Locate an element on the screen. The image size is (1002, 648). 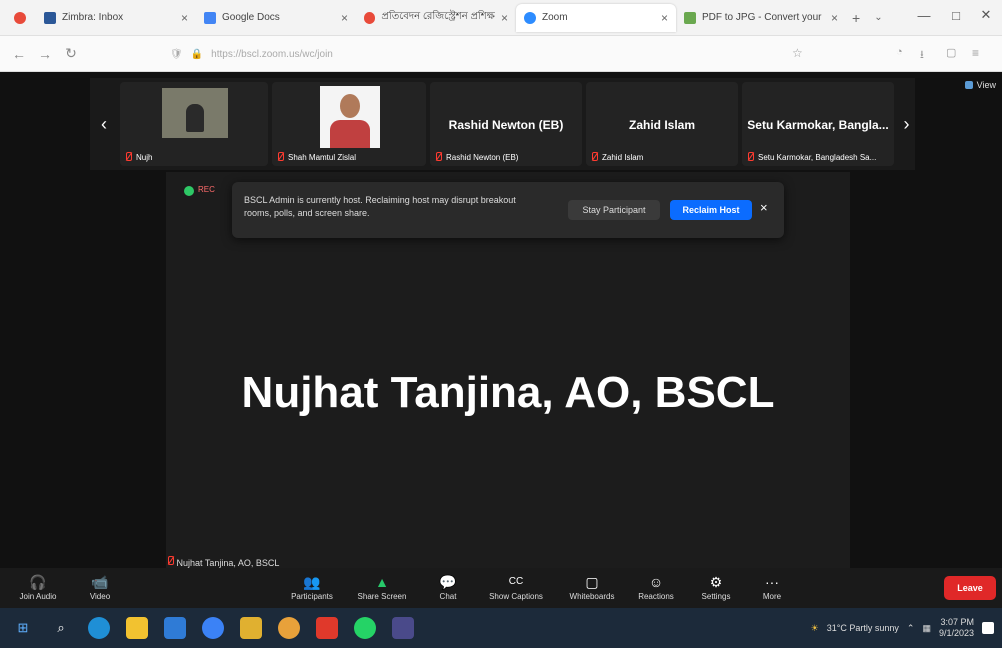
browser-tab: প্রতিবেদন রেজিস্ট্রেশন প্রশিক্ষণ × is located at coordinates (436, 18).